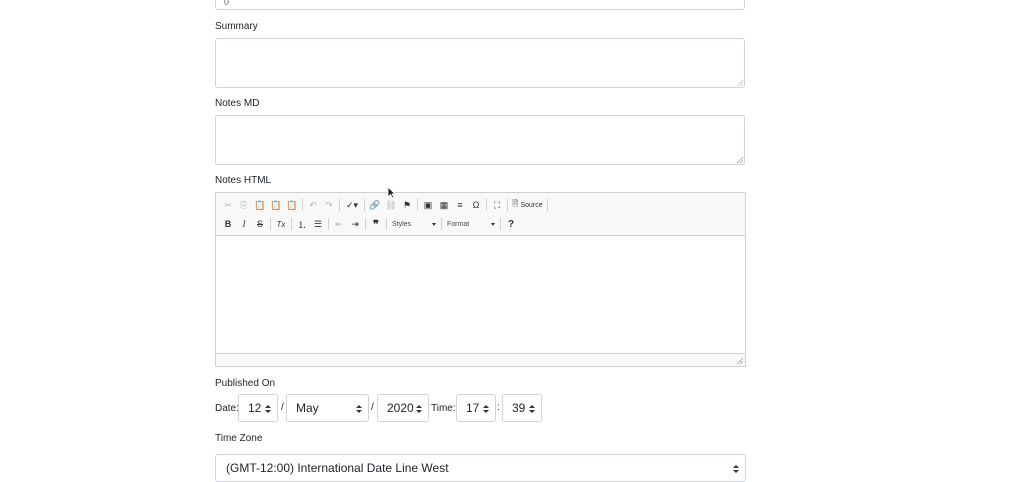  I want to click on format-dropdown: Format, so click(471, 224).